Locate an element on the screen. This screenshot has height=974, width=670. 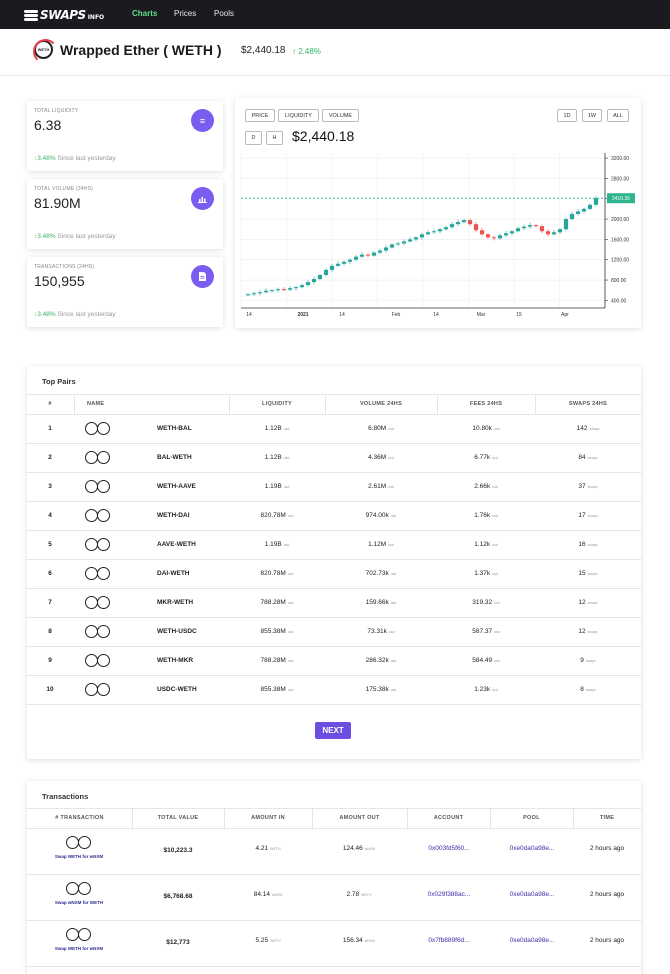
pair-name: AAVE-WETH is located at coordinates (176, 544).